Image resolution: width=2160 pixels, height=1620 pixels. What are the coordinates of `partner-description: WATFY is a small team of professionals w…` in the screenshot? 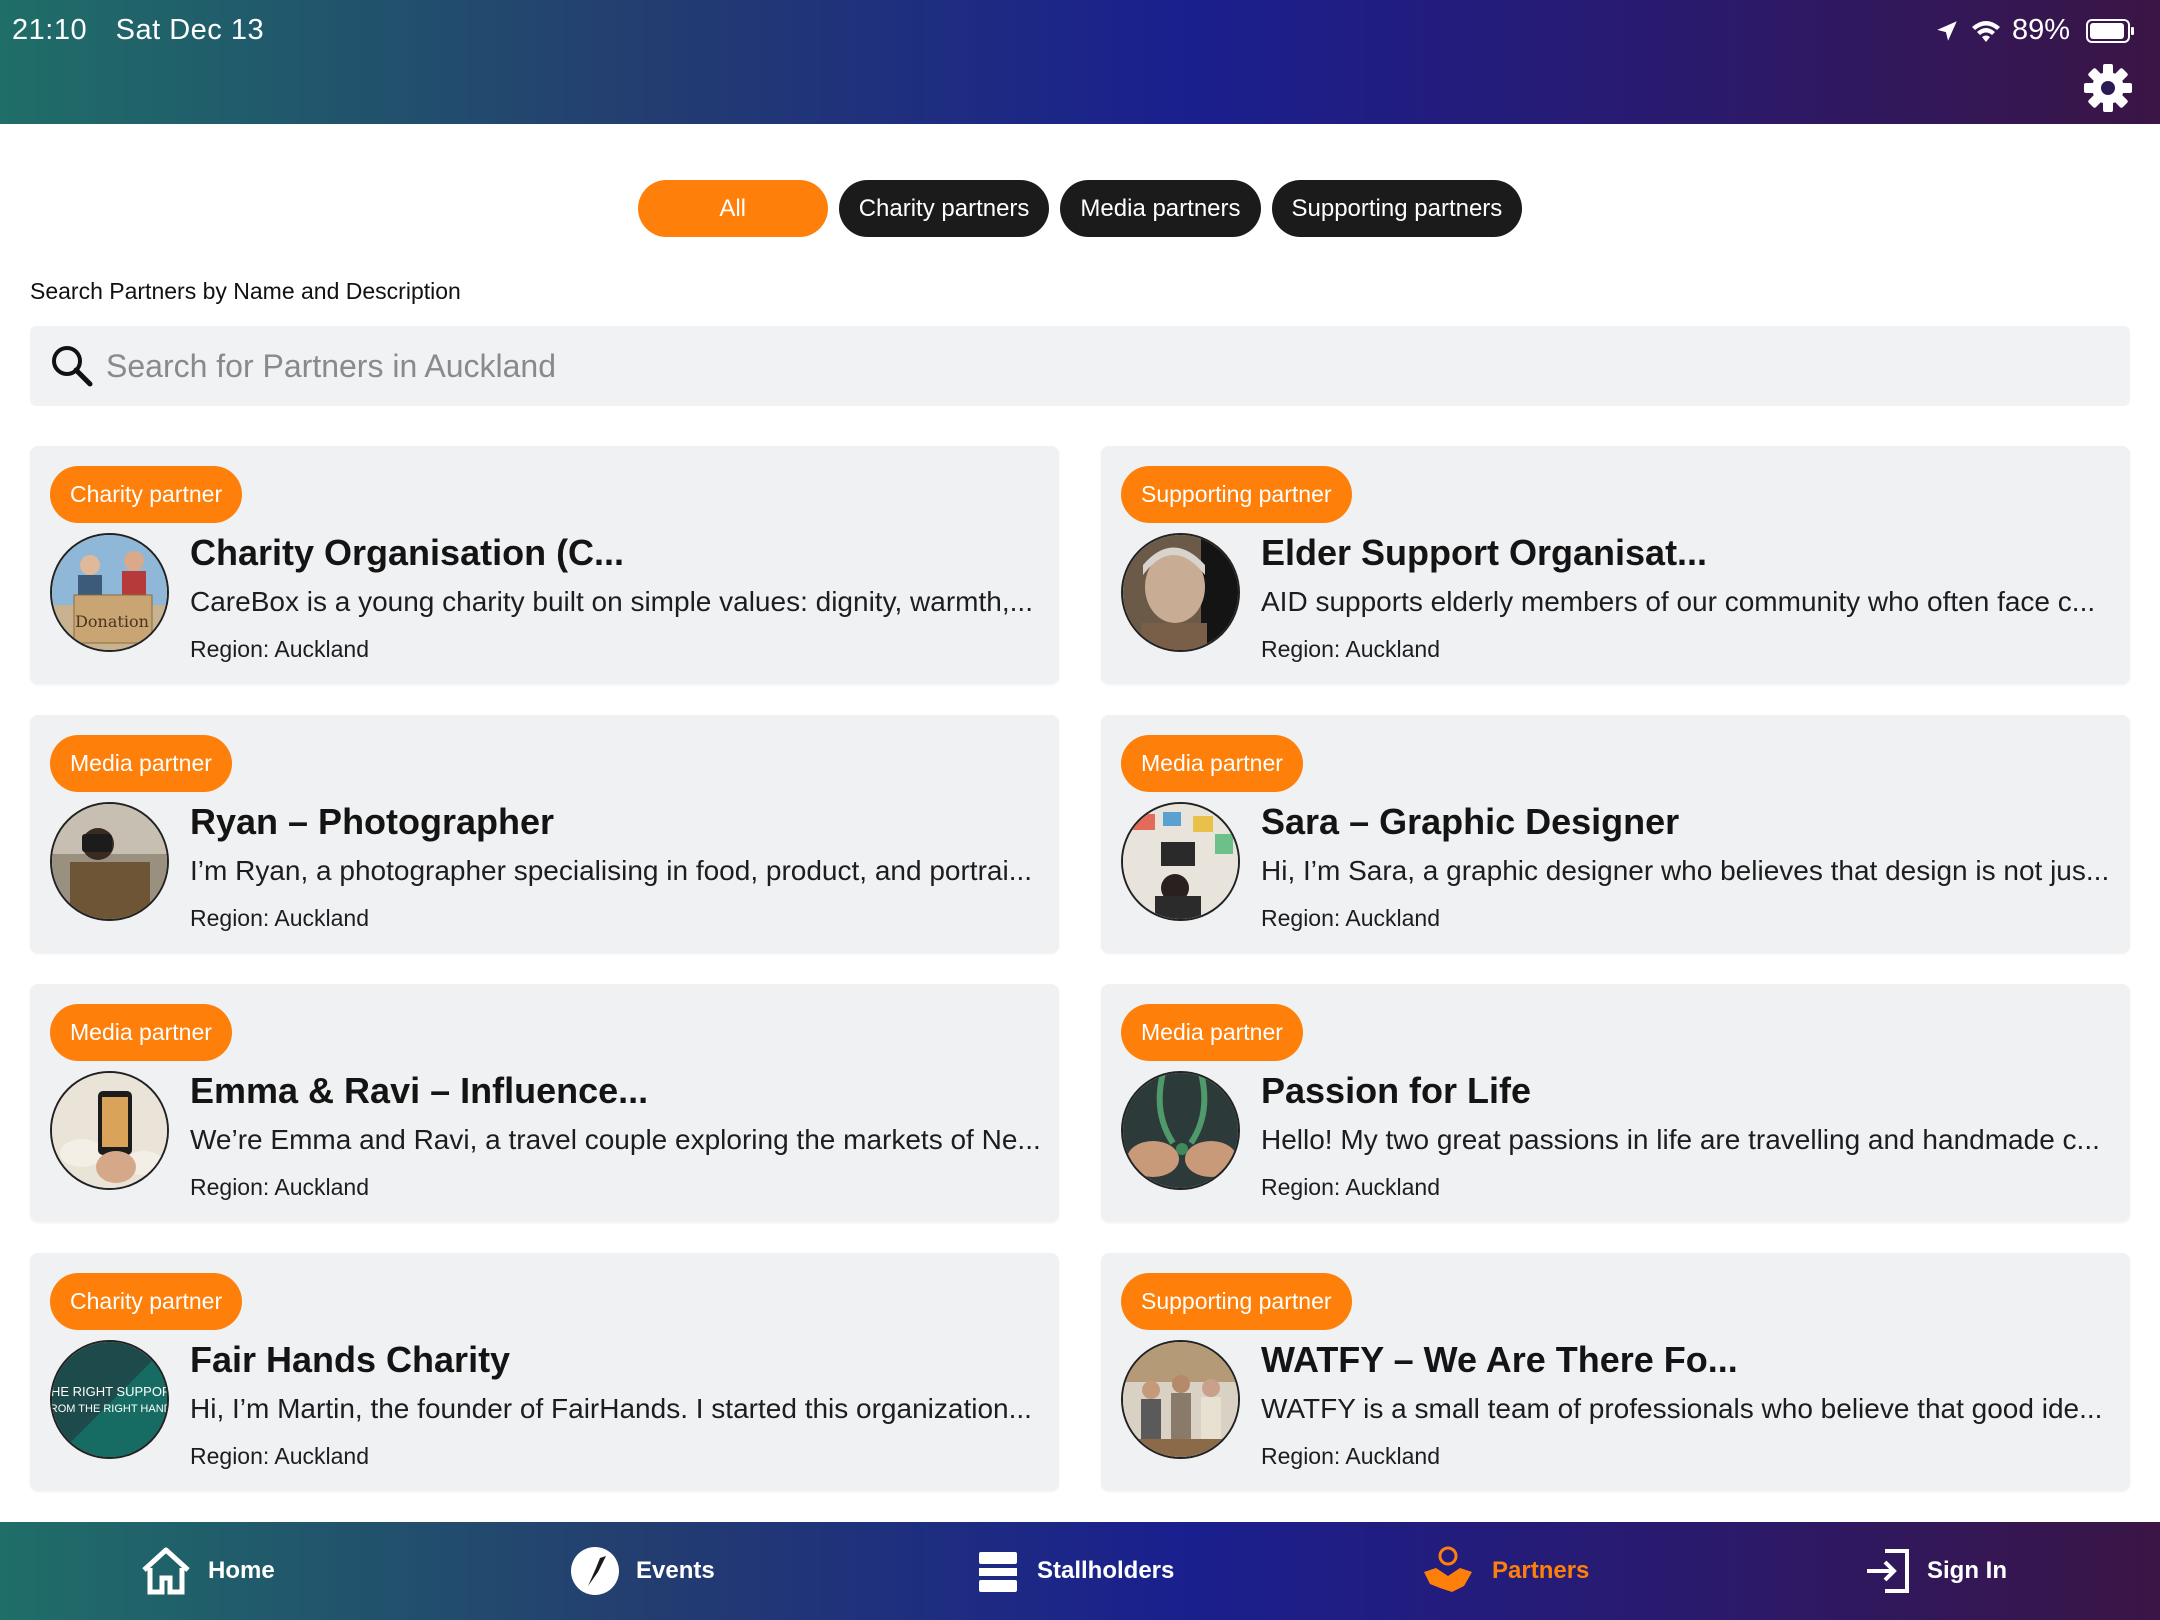 It's located at (1682, 1408).